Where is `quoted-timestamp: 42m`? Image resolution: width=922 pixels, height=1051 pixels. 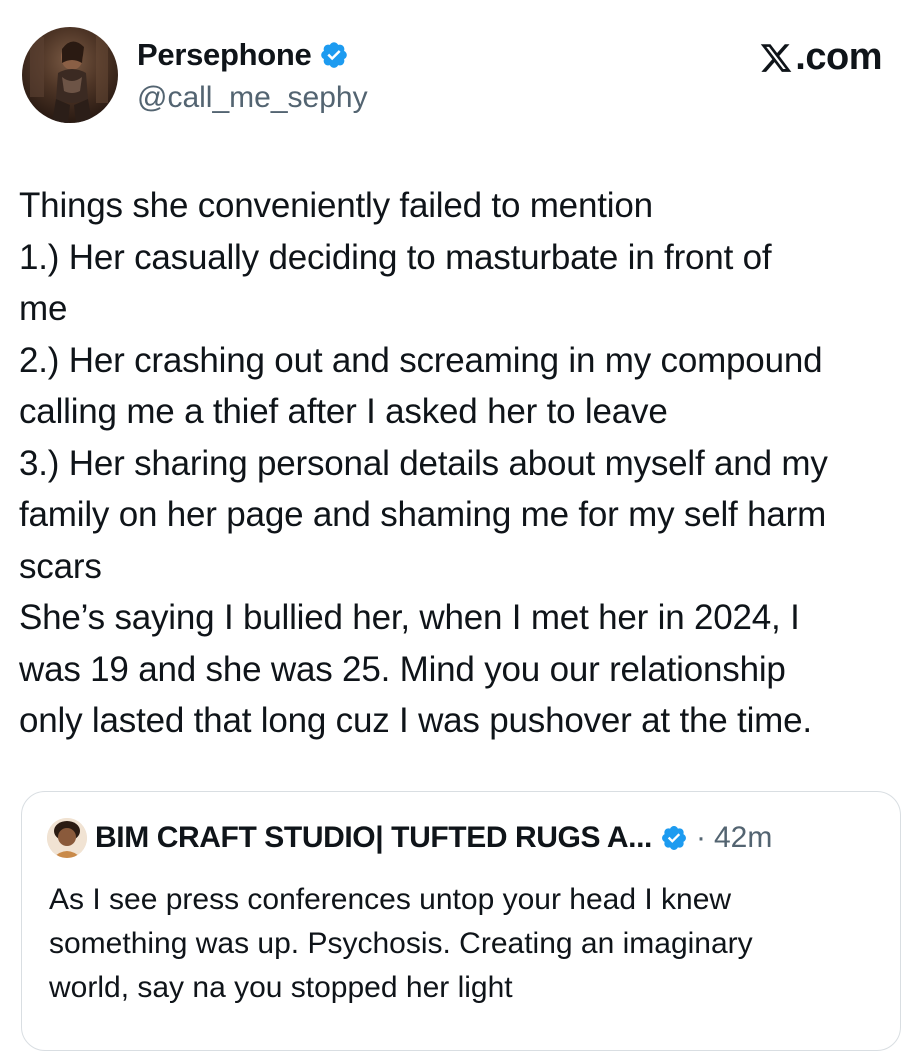 quoted-timestamp: 42m is located at coordinates (743, 838).